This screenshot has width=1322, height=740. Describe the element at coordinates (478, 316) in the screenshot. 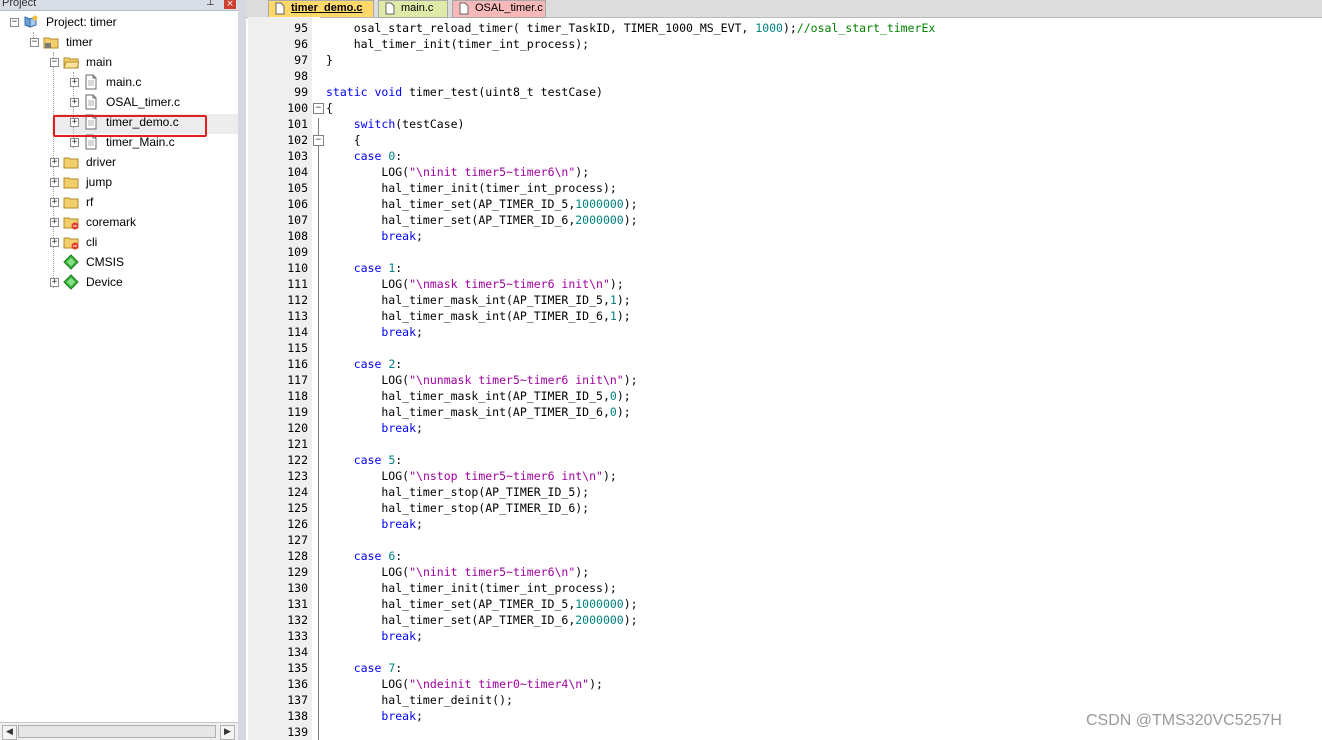

I see `code-line: hal_timer_mask_int(AP_TIMER_ID_6,1);` at that location.